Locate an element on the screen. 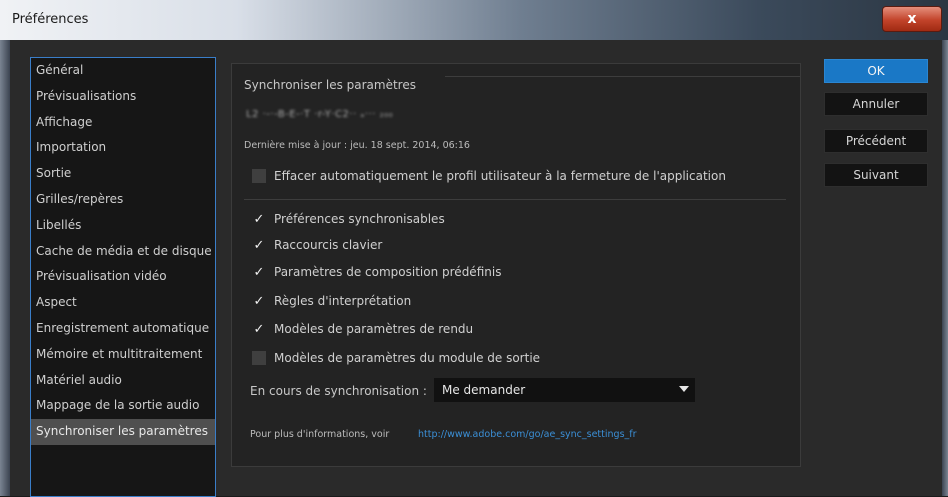 The image size is (948, 497). option-label: Raccourcis clavier is located at coordinates (328, 245).